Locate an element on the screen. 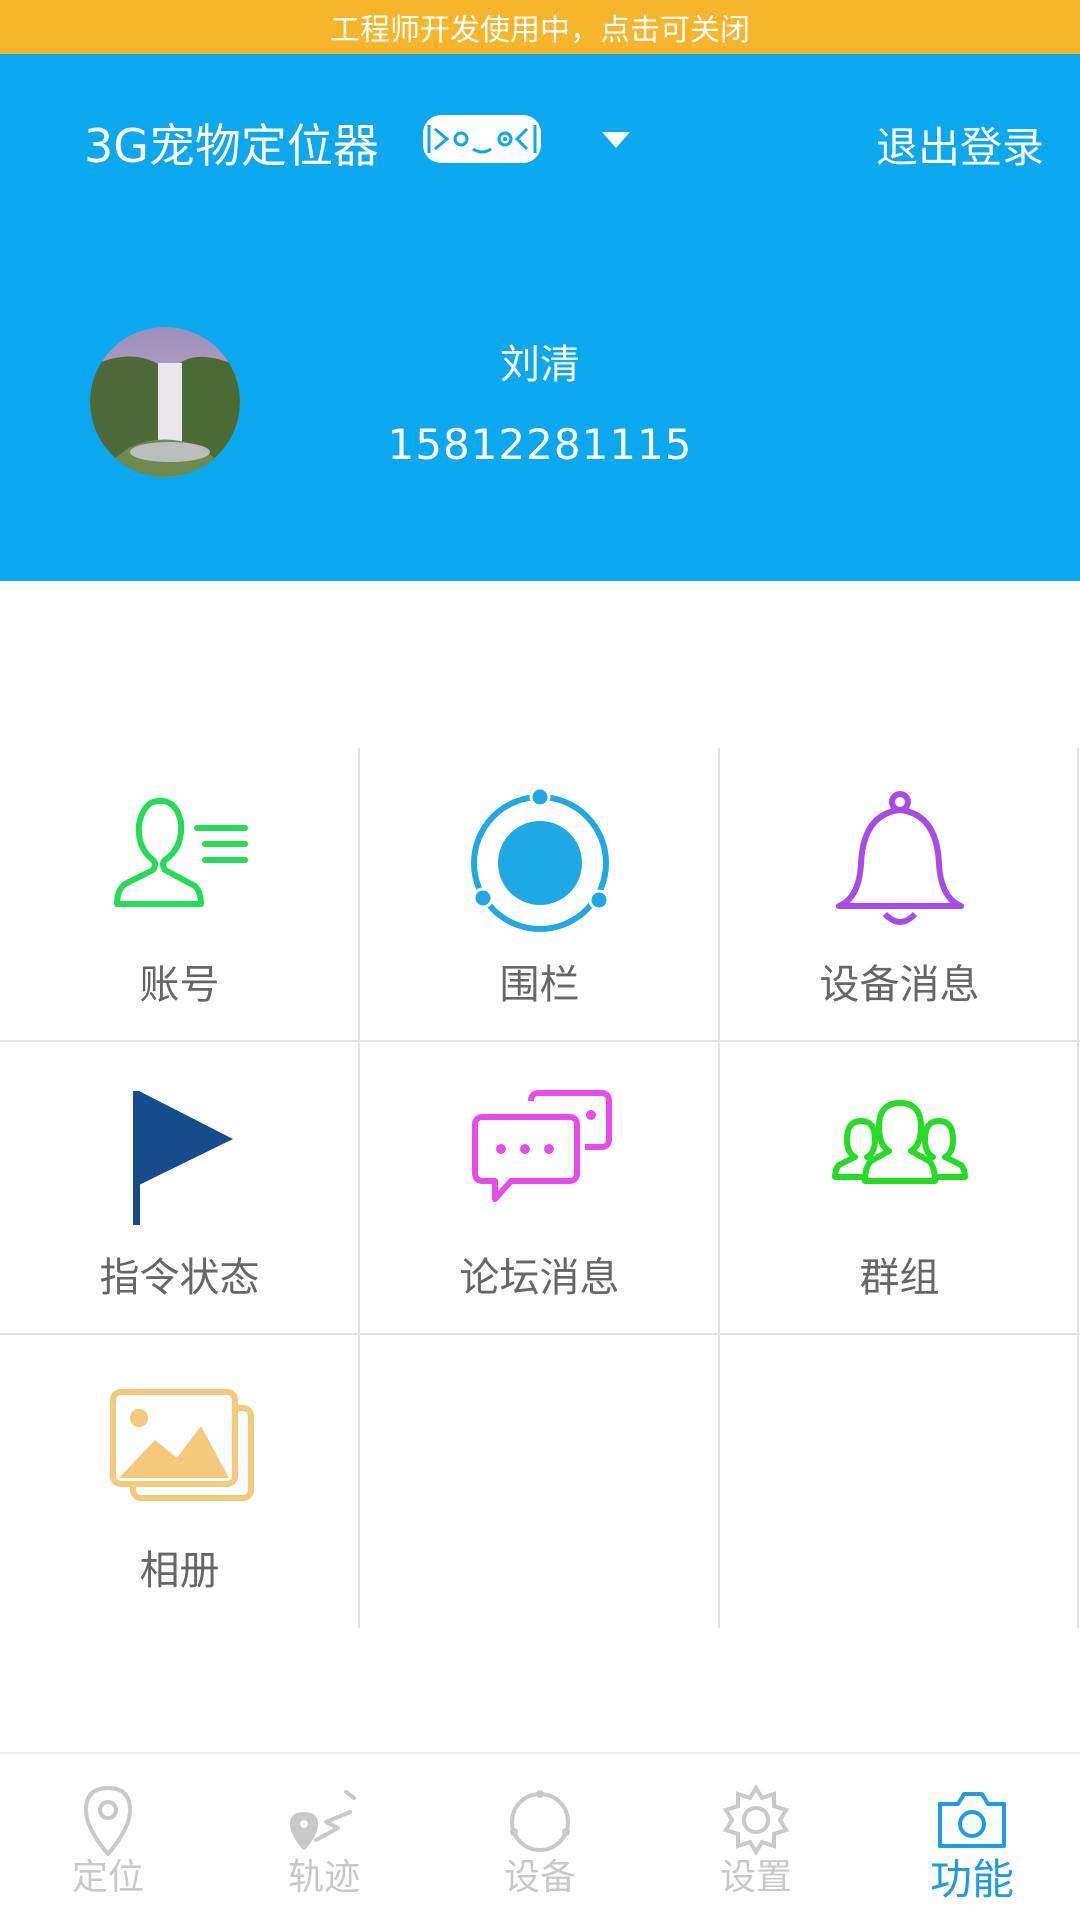  grid-item-device-message: 设备消息 is located at coordinates (899, 894).